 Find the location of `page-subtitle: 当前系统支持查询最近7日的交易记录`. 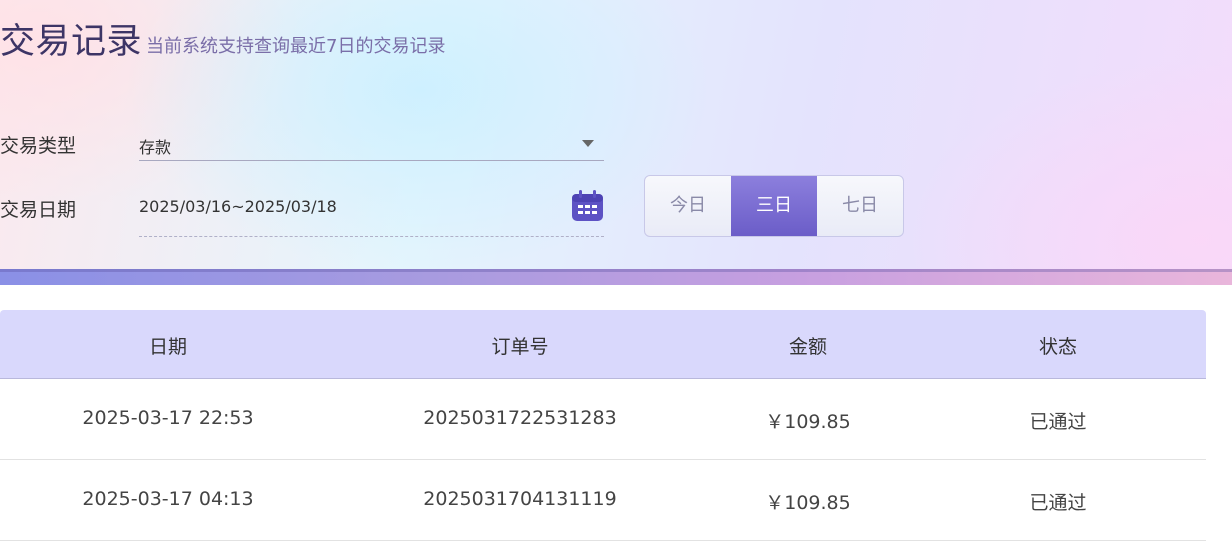

page-subtitle: 当前系统支持查询最近7日的交易记录 is located at coordinates (296, 46).